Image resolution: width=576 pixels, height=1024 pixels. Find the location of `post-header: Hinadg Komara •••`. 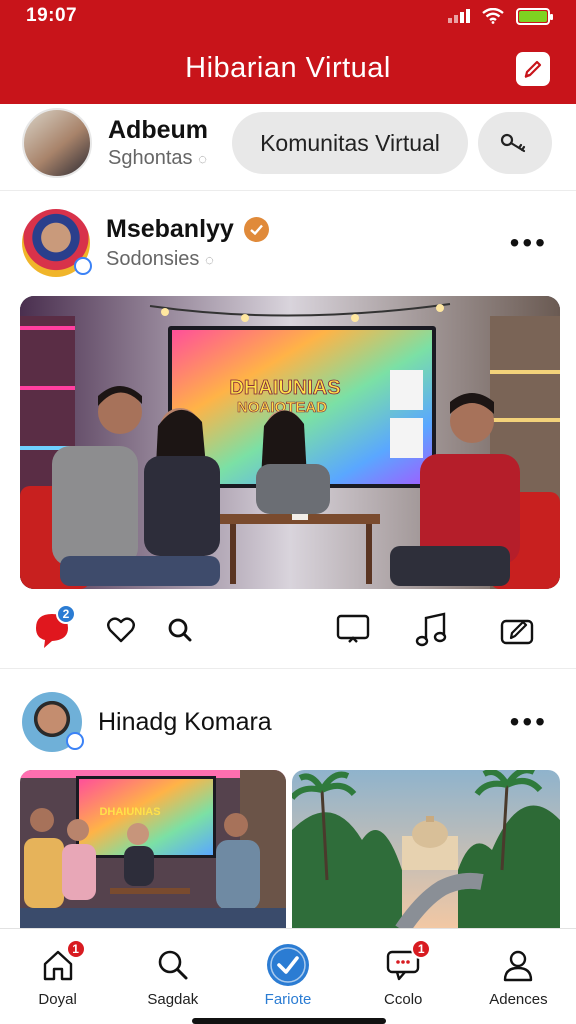

post-header: Hinadg Komara ••• is located at coordinates (288, 722).